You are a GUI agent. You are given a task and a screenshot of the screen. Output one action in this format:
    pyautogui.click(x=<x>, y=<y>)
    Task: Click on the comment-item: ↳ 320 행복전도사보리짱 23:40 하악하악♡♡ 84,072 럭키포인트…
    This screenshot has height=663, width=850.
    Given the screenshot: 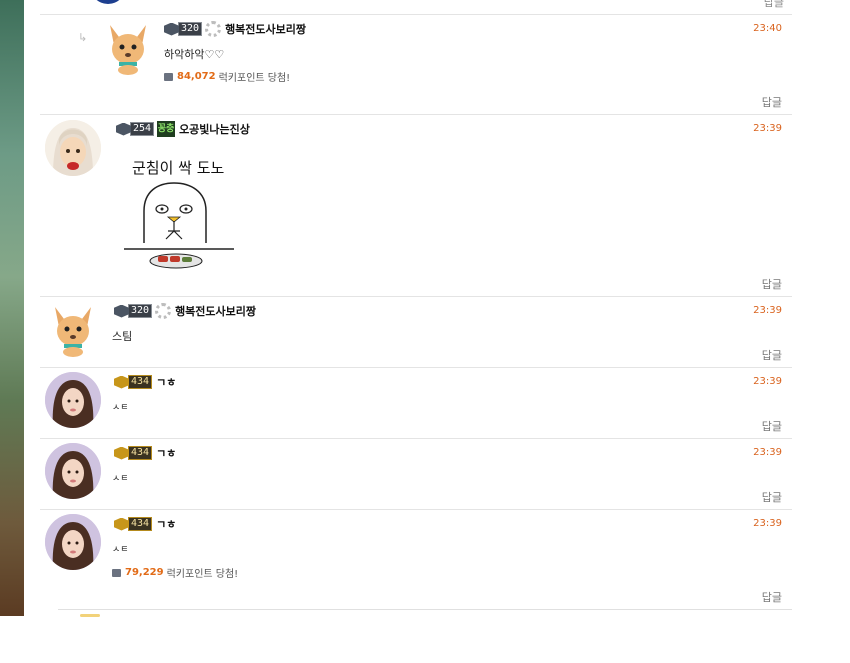 What is the action you would take?
    pyautogui.click(x=416, y=65)
    